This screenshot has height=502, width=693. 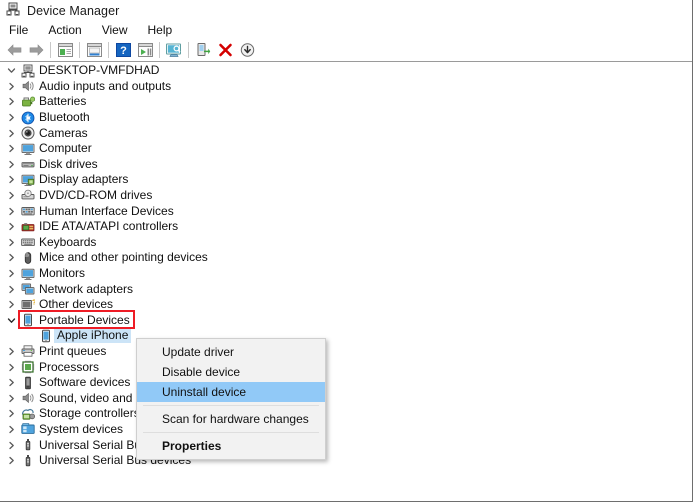 What do you see at coordinates (27, 86) in the screenshot?
I see `speaker-icon` at bounding box center [27, 86].